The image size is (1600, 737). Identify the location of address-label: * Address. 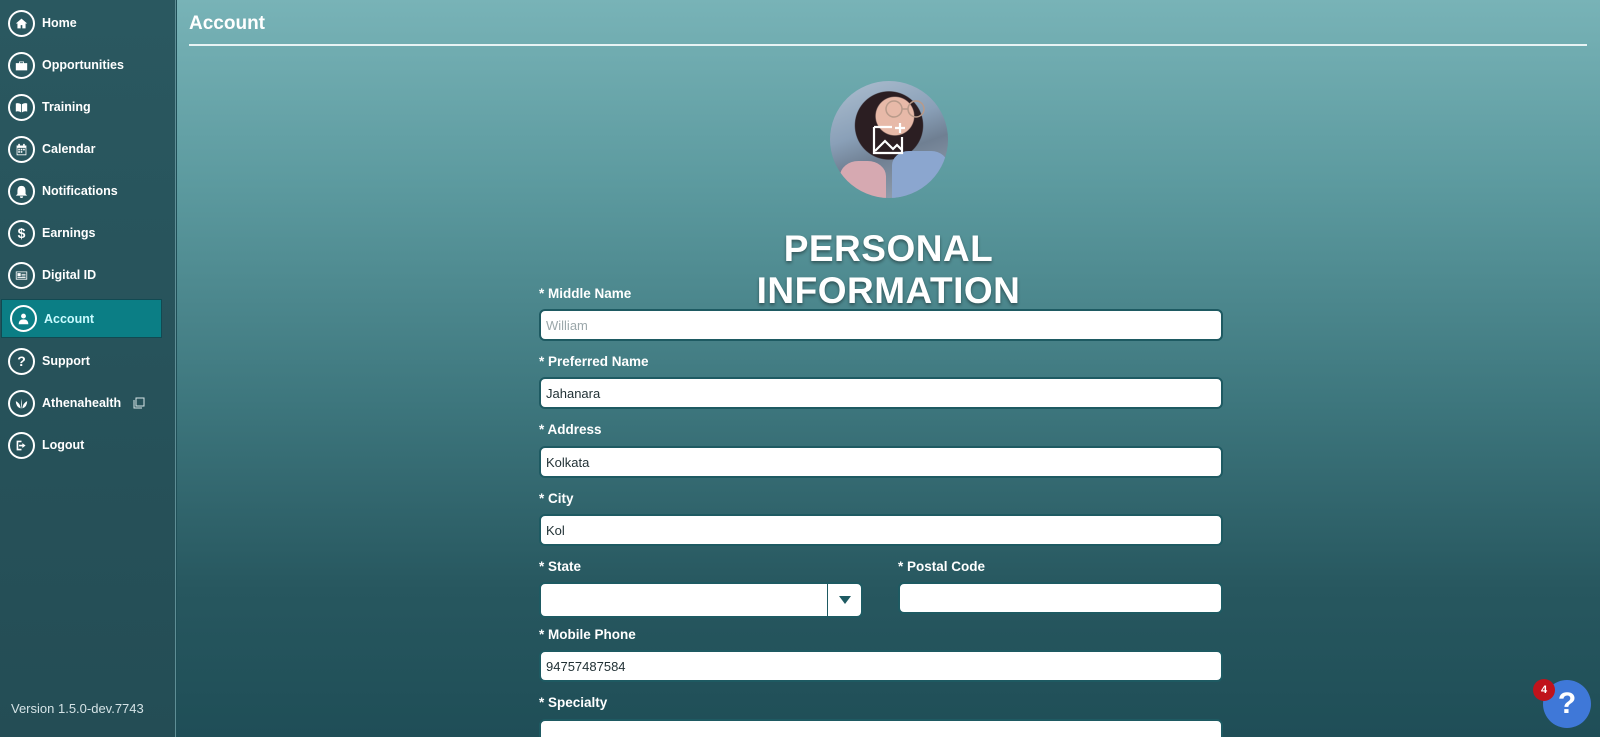
(570, 429).